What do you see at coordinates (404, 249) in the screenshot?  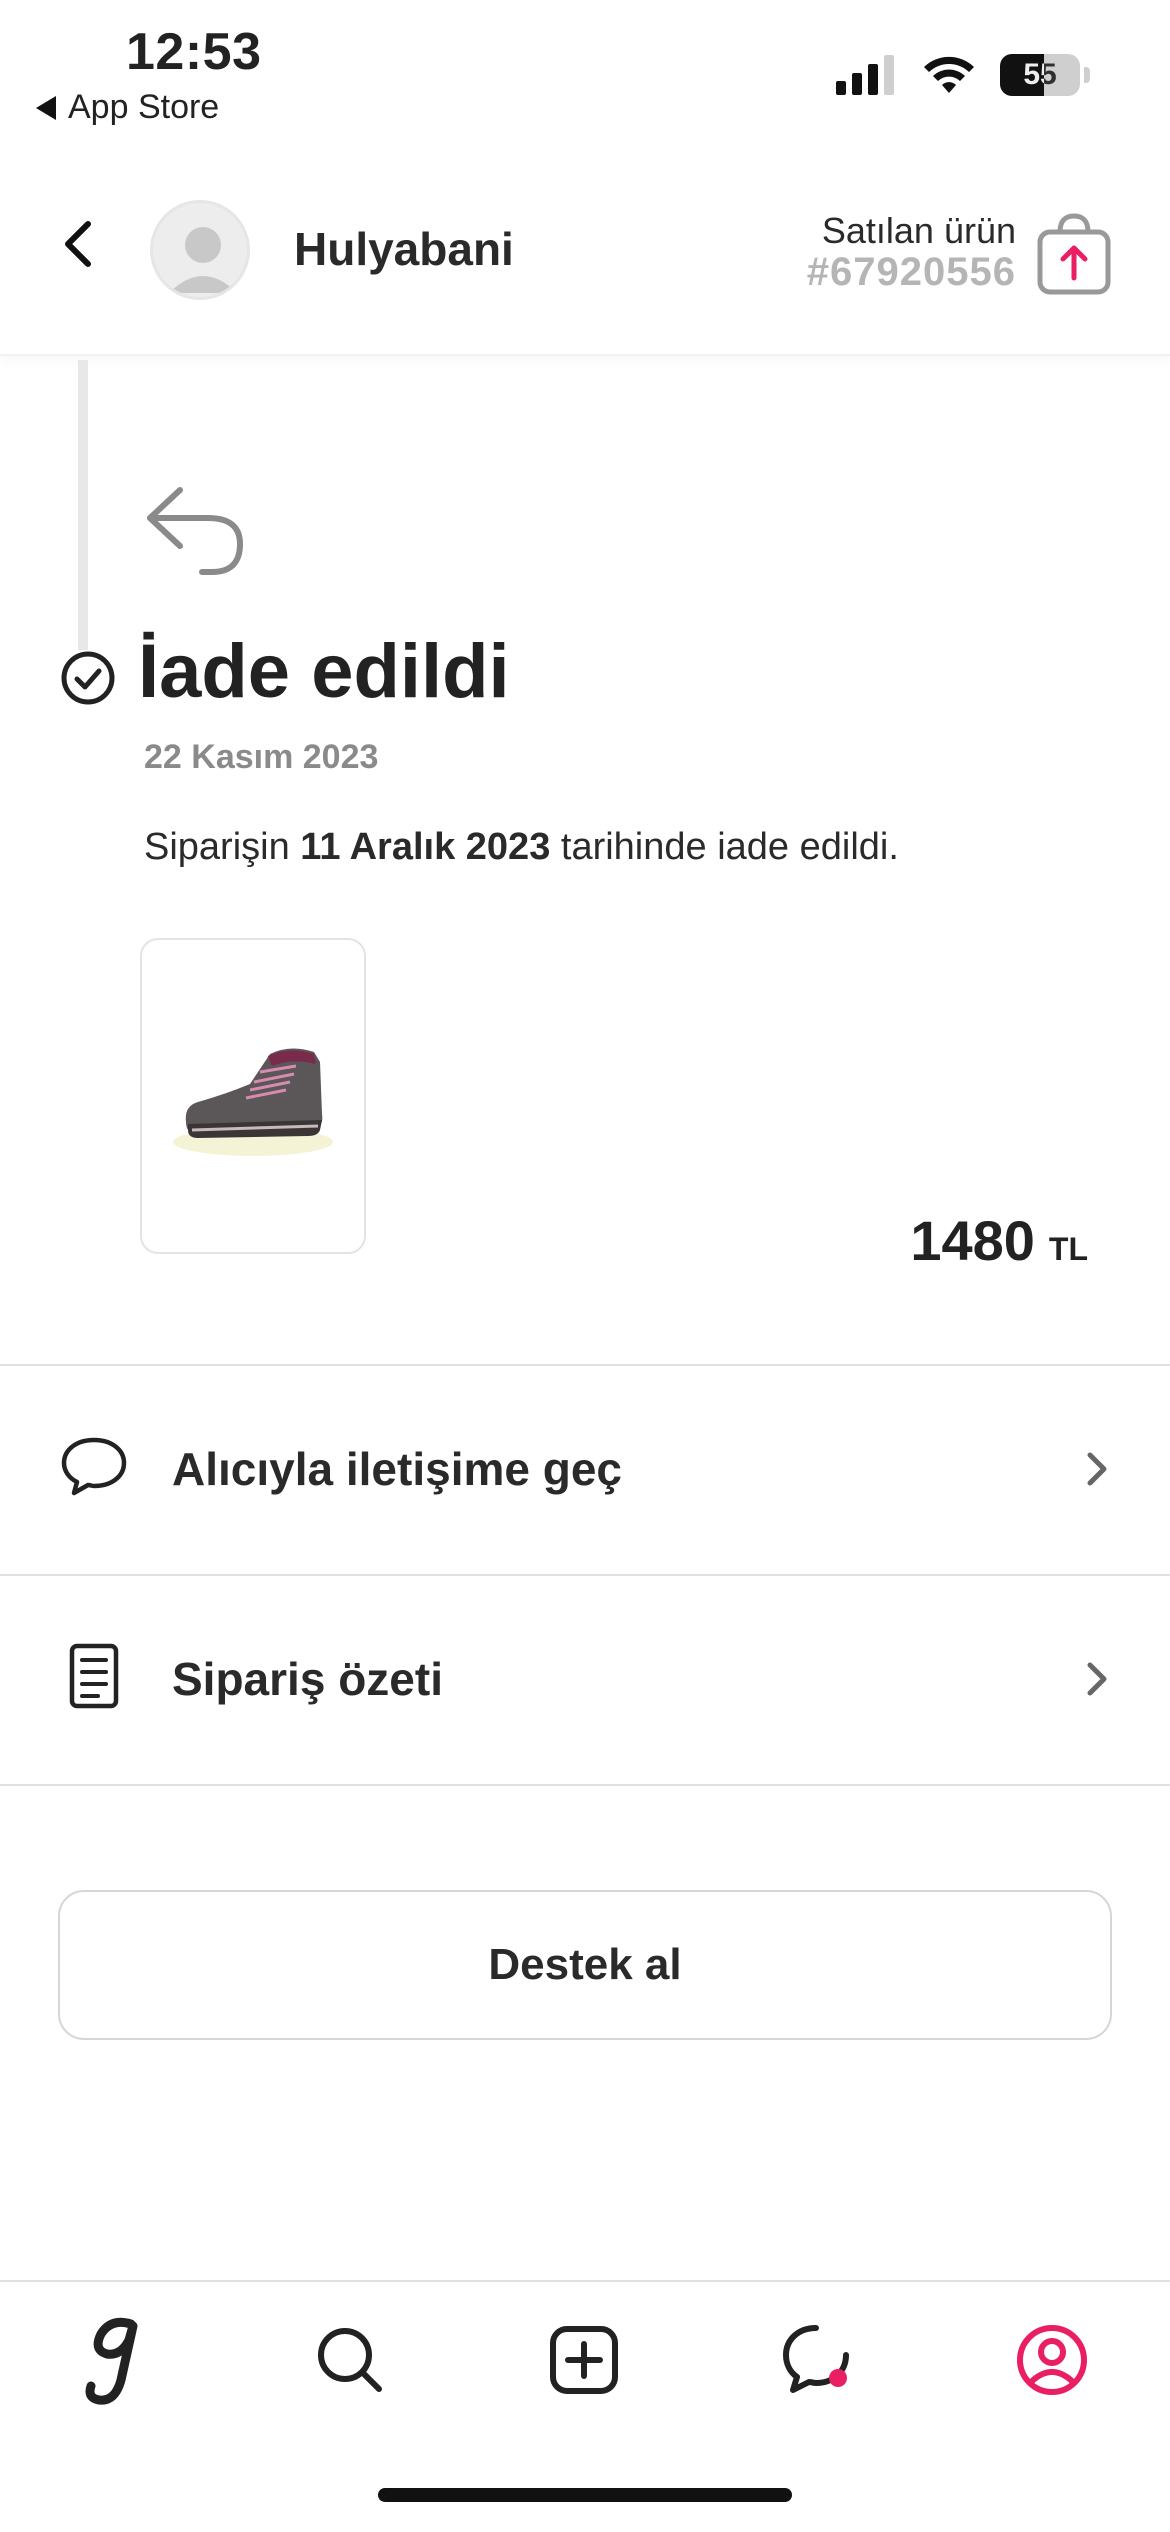 I see `seller-name: Hulyabani` at bounding box center [404, 249].